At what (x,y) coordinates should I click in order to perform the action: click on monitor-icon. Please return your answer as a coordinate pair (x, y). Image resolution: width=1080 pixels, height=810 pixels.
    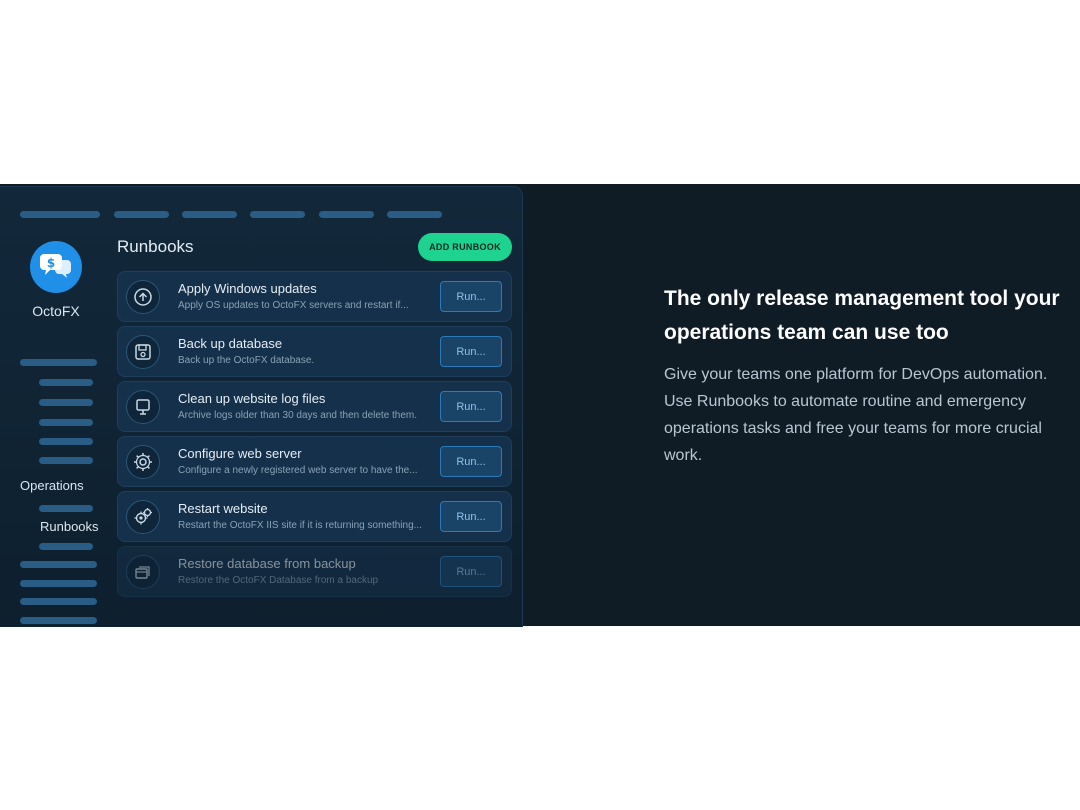
    Looking at the image, I should click on (143, 407).